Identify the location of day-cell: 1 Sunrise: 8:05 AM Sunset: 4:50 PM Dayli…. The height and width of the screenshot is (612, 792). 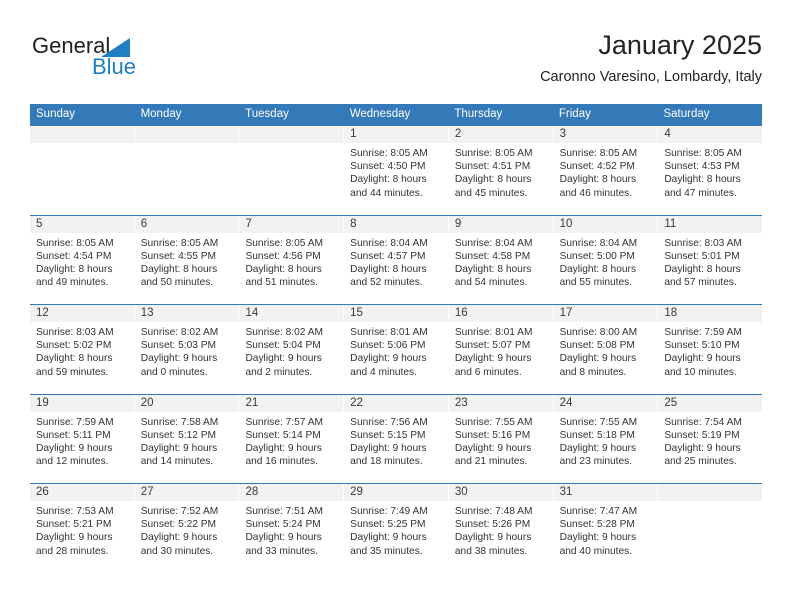
(396, 170).